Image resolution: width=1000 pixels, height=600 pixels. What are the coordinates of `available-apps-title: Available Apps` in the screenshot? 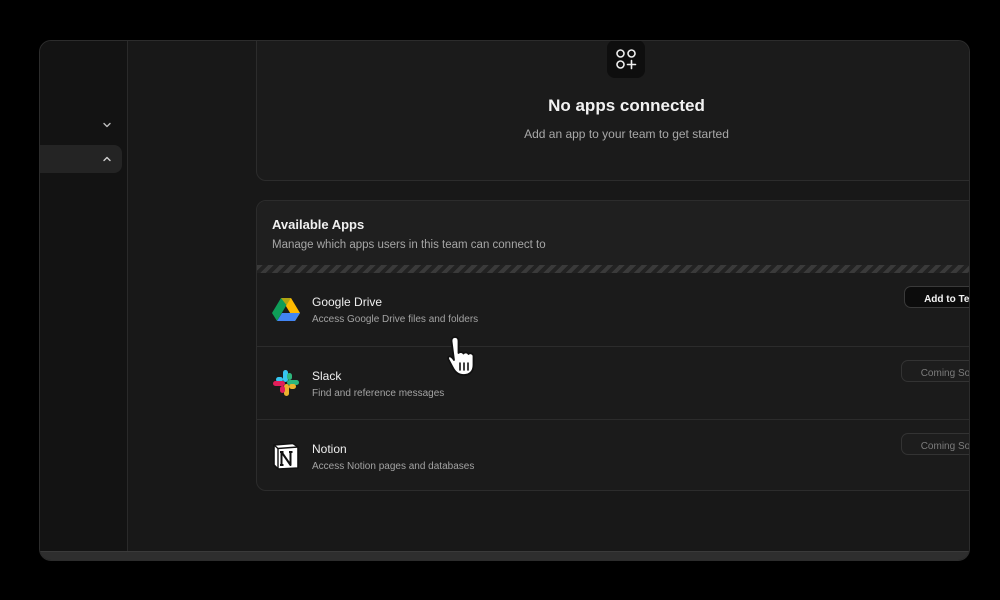 It's located at (318, 224).